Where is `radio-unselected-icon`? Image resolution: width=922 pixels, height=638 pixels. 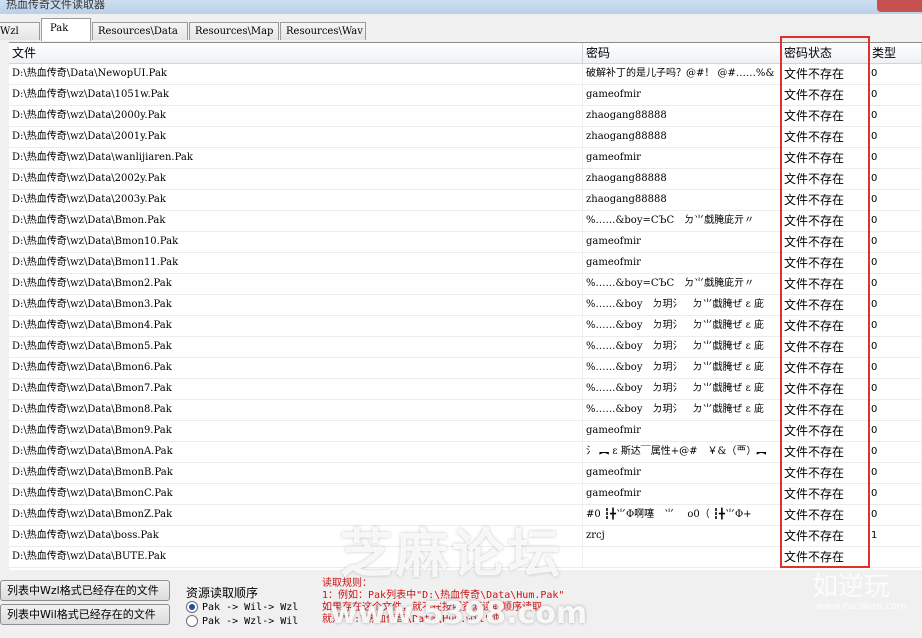 radio-unselected-icon is located at coordinates (192, 621).